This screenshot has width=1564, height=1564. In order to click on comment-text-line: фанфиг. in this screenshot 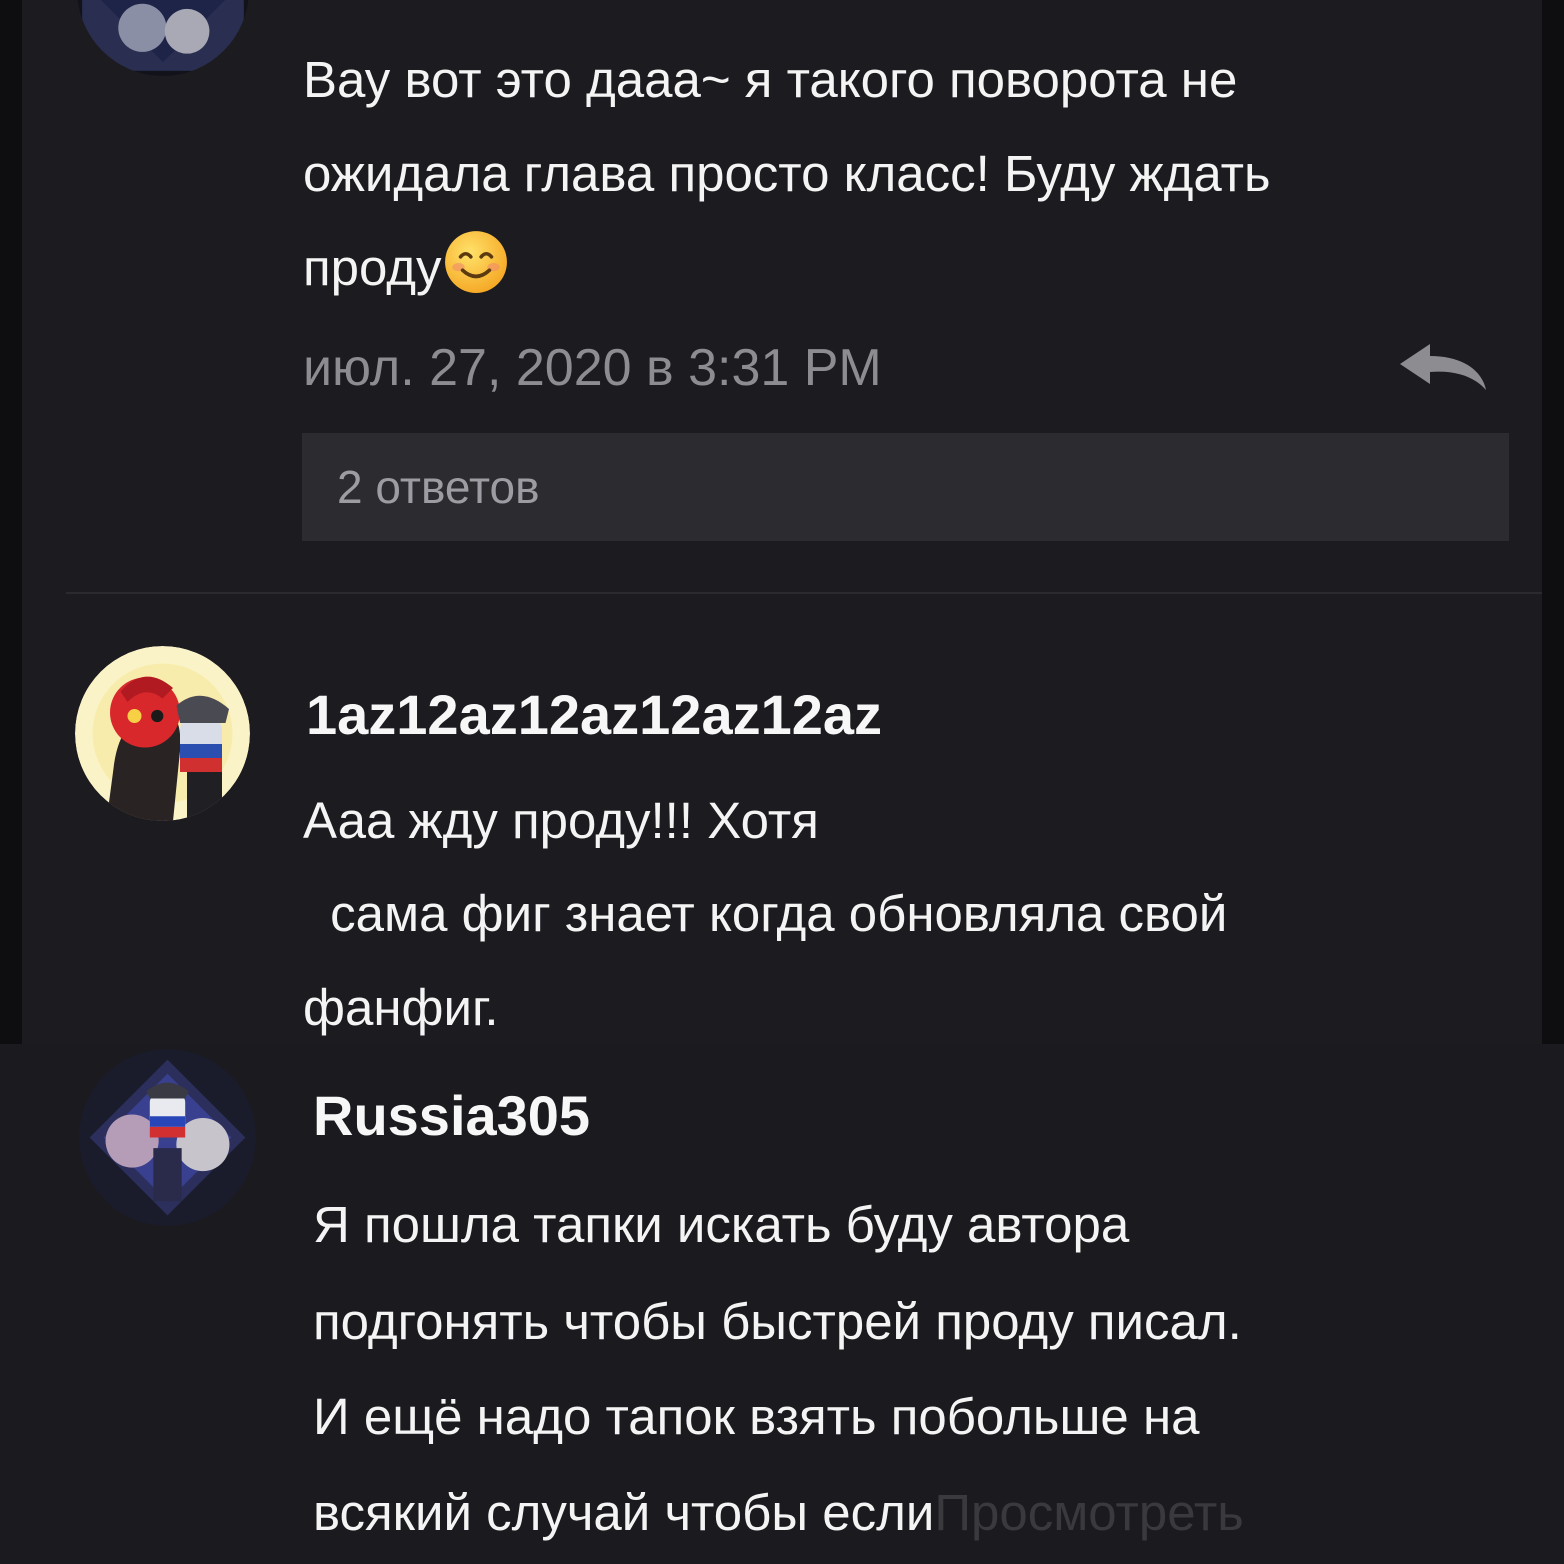, I will do `click(401, 1007)`.